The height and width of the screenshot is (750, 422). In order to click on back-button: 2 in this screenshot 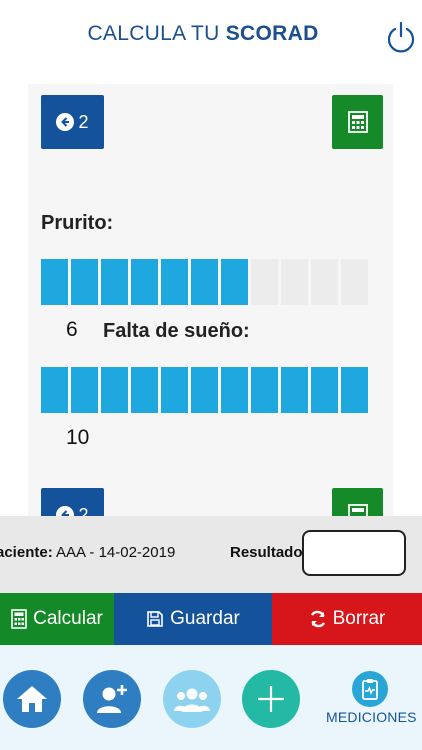, I will do `click(72, 122)`.